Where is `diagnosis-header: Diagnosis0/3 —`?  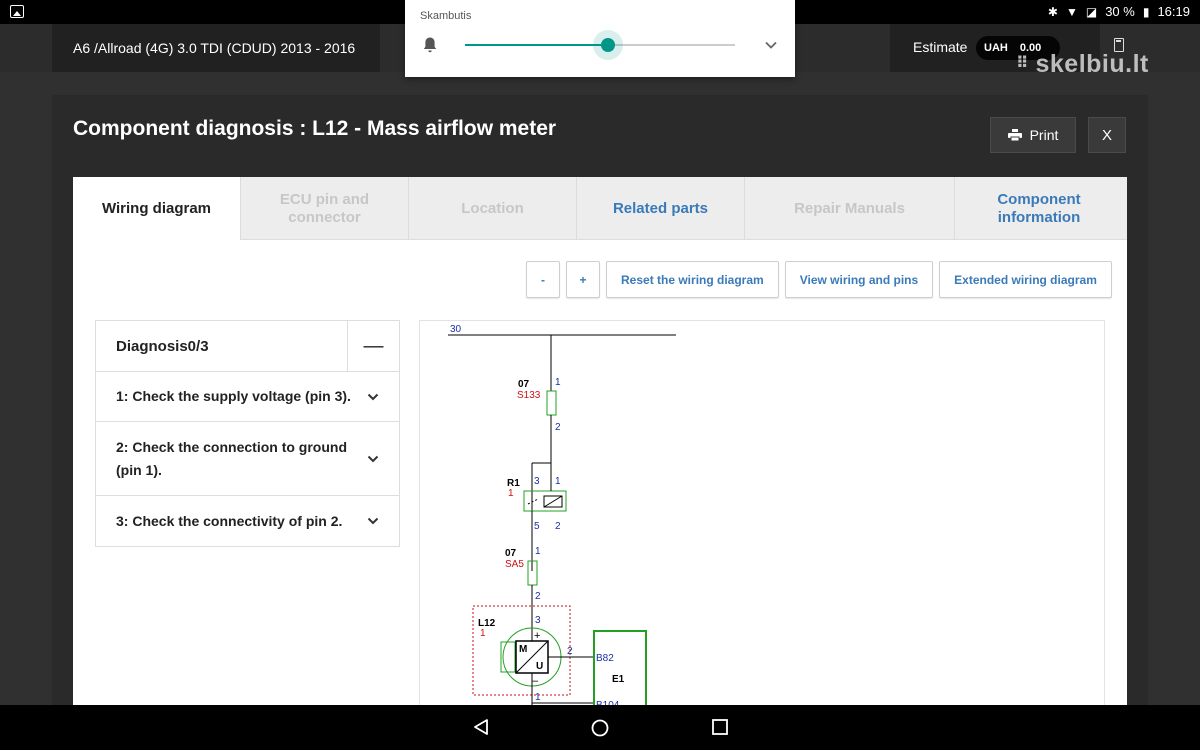 diagnosis-header: Diagnosis0/3 — is located at coordinates (247, 346).